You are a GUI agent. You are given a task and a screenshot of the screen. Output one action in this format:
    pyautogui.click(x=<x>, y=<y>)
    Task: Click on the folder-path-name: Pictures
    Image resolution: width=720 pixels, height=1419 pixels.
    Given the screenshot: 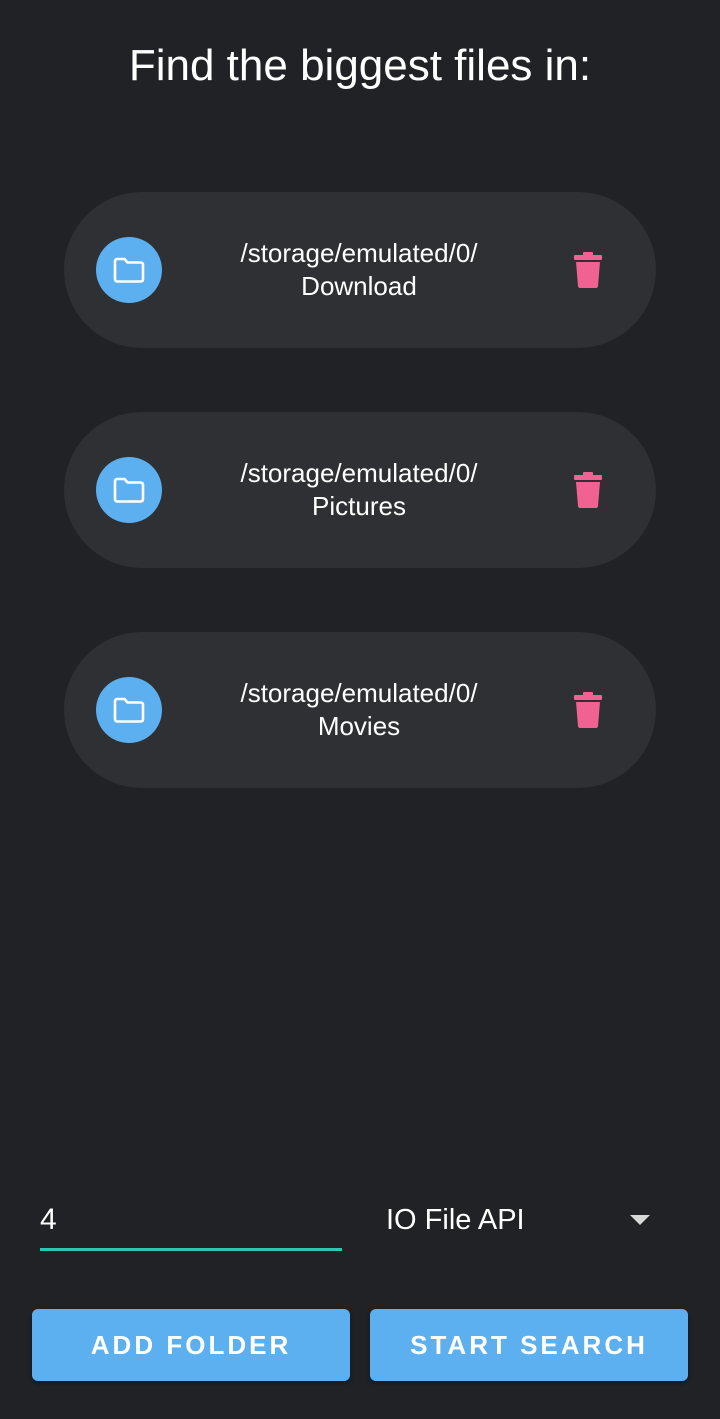 What is the action you would take?
    pyautogui.click(x=359, y=506)
    